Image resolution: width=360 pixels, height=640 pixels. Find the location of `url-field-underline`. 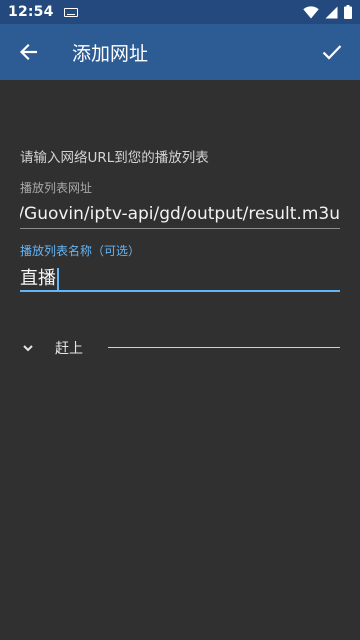

url-field-underline is located at coordinates (180, 228).